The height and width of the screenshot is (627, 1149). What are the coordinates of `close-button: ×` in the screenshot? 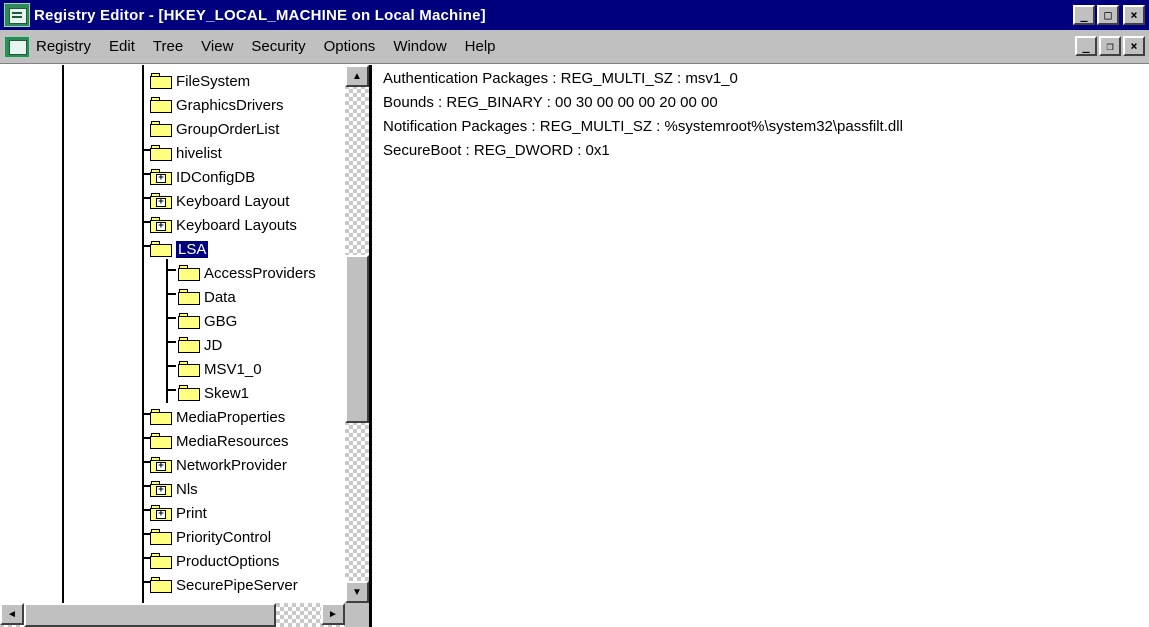 It's located at (1134, 15).